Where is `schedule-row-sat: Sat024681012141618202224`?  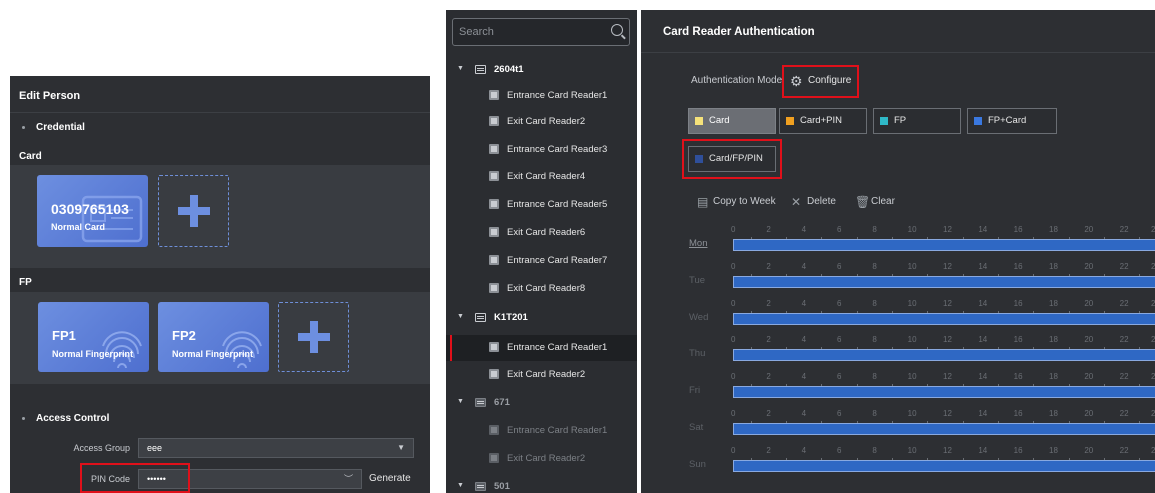 schedule-row-sat: Sat024681012141618202224 is located at coordinates (917, 427).